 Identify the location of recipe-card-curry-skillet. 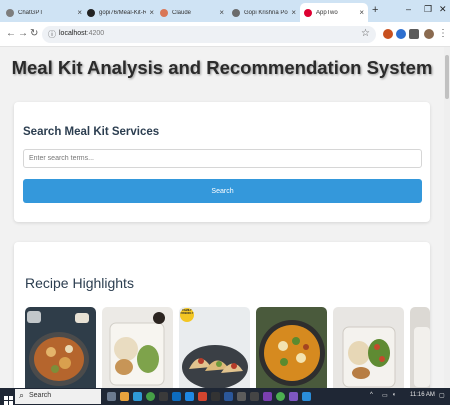
(291, 347).